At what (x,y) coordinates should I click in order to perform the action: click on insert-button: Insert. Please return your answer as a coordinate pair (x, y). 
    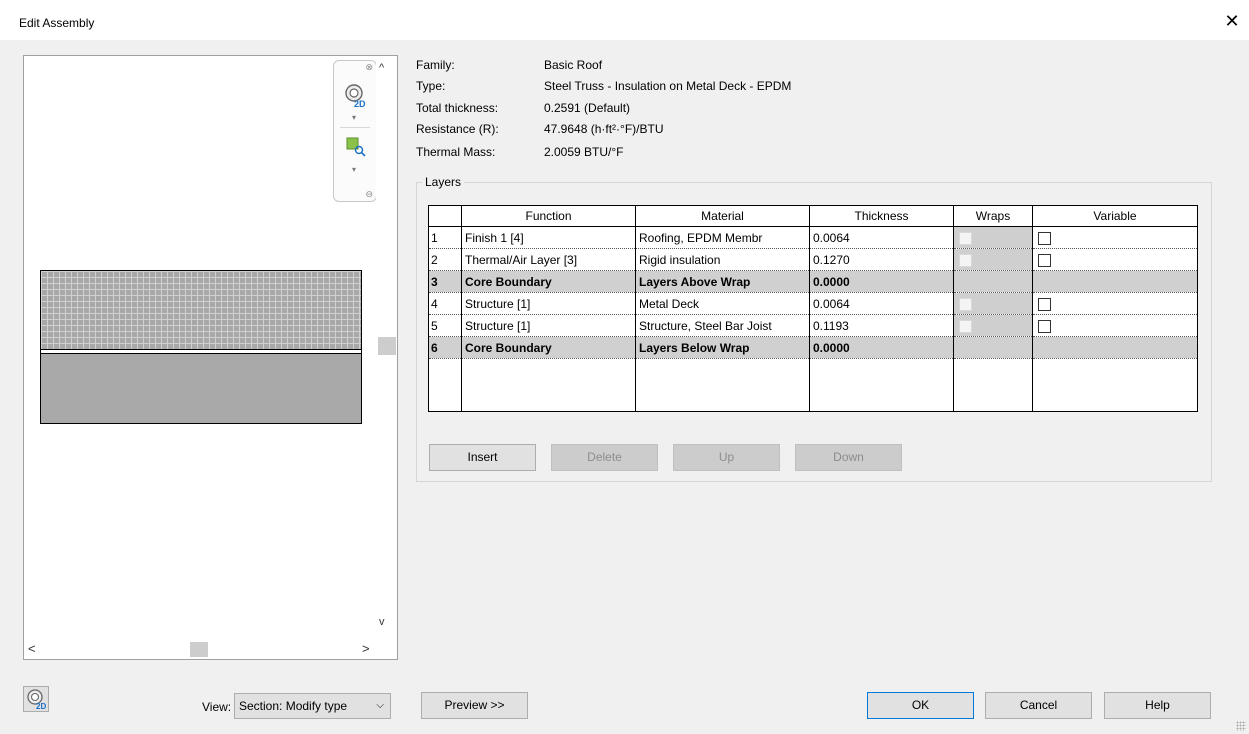
    Looking at the image, I should click on (482, 457).